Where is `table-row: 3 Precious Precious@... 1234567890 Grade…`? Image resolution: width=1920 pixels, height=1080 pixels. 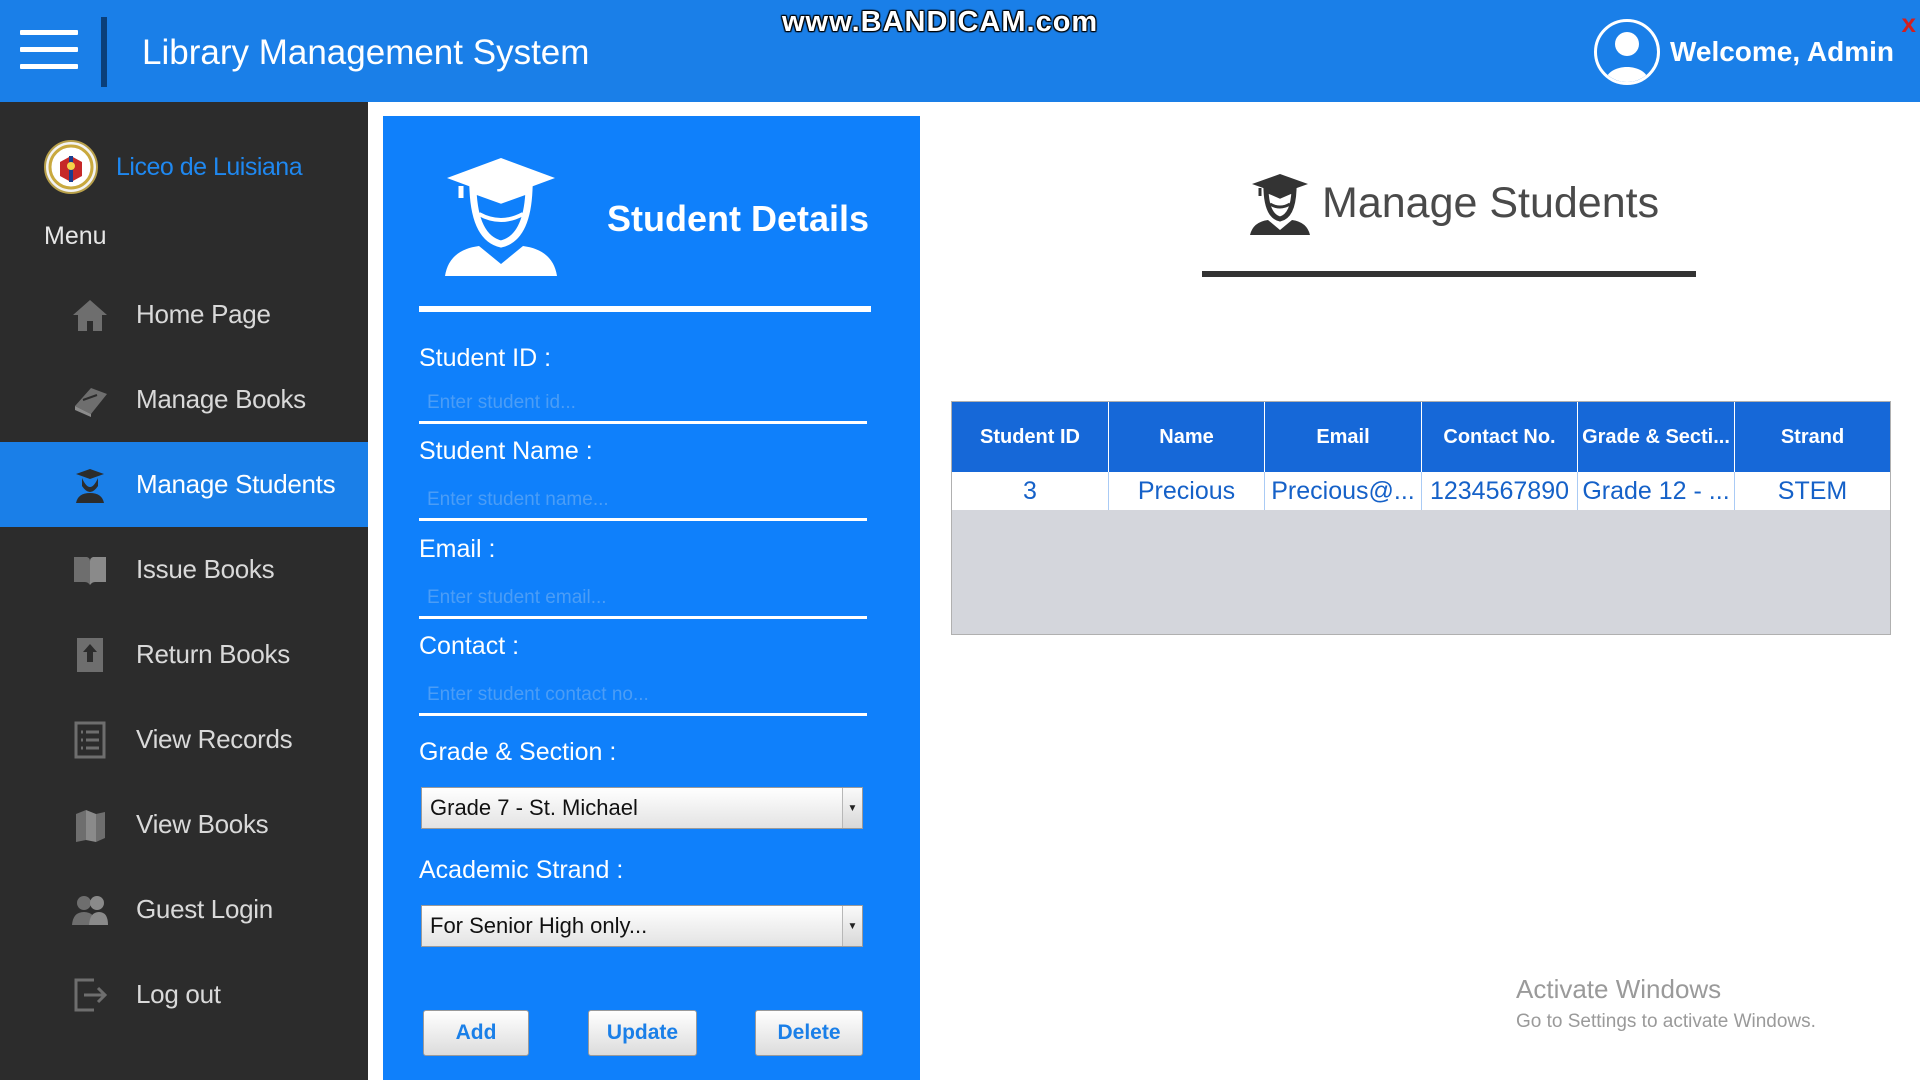 table-row: 3 Precious Precious@... 1234567890 Grade… is located at coordinates (1421, 491).